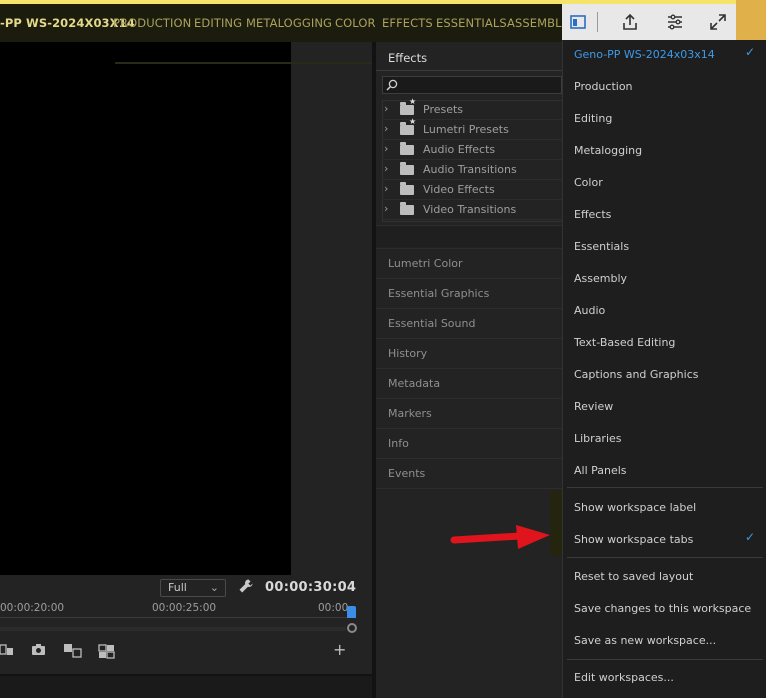 Image resolution: width=766 pixels, height=698 pixels. What do you see at coordinates (218, 23) in the screenshot?
I see `workspace-tab-editing: EDITING` at bounding box center [218, 23].